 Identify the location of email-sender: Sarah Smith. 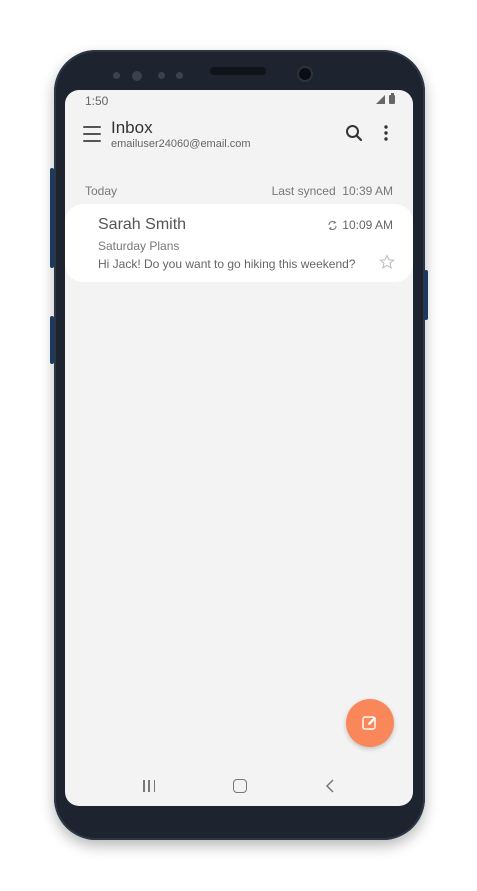
(142, 224).